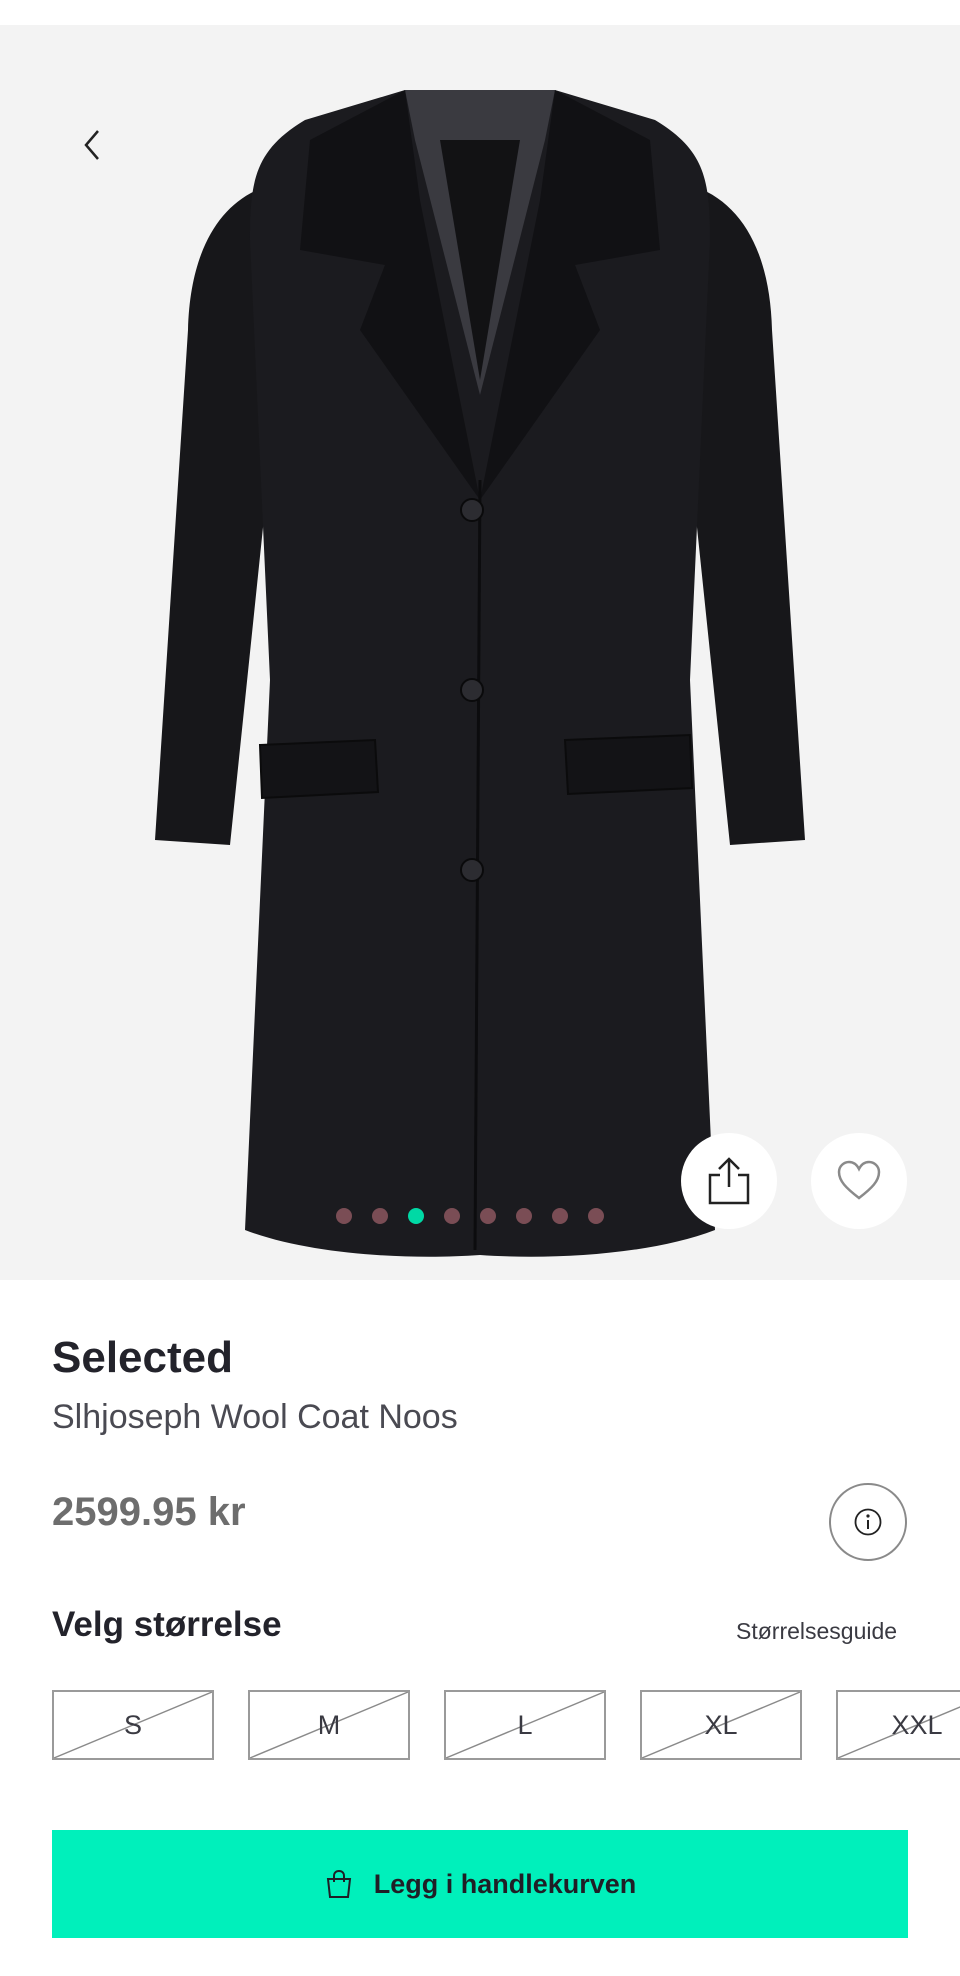  Describe the element at coordinates (149, 1512) in the screenshot. I see `product-price: 2599.95 kr` at that location.